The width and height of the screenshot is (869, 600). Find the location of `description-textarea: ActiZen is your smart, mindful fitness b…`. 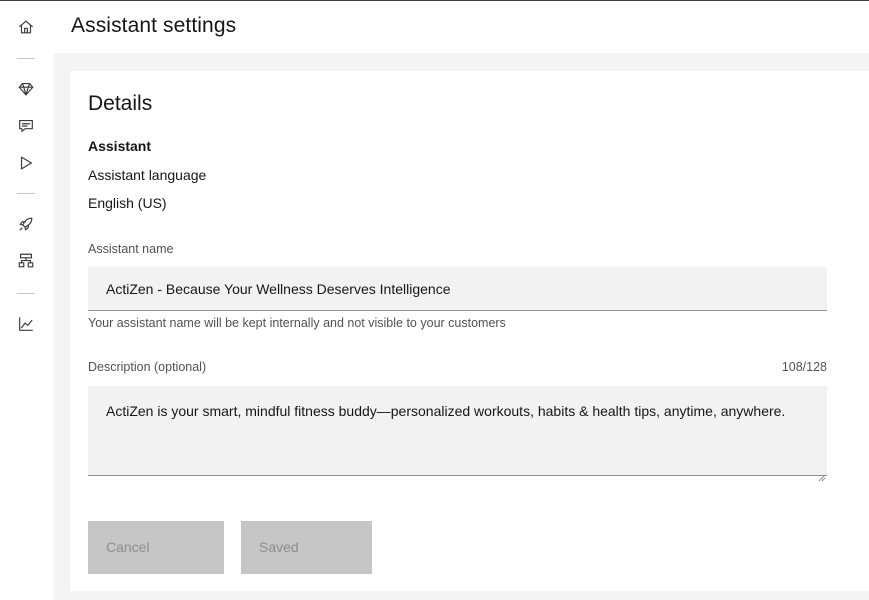

description-textarea: ActiZen is your smart, mindful fitness b… is located at coordinates (457, 434).